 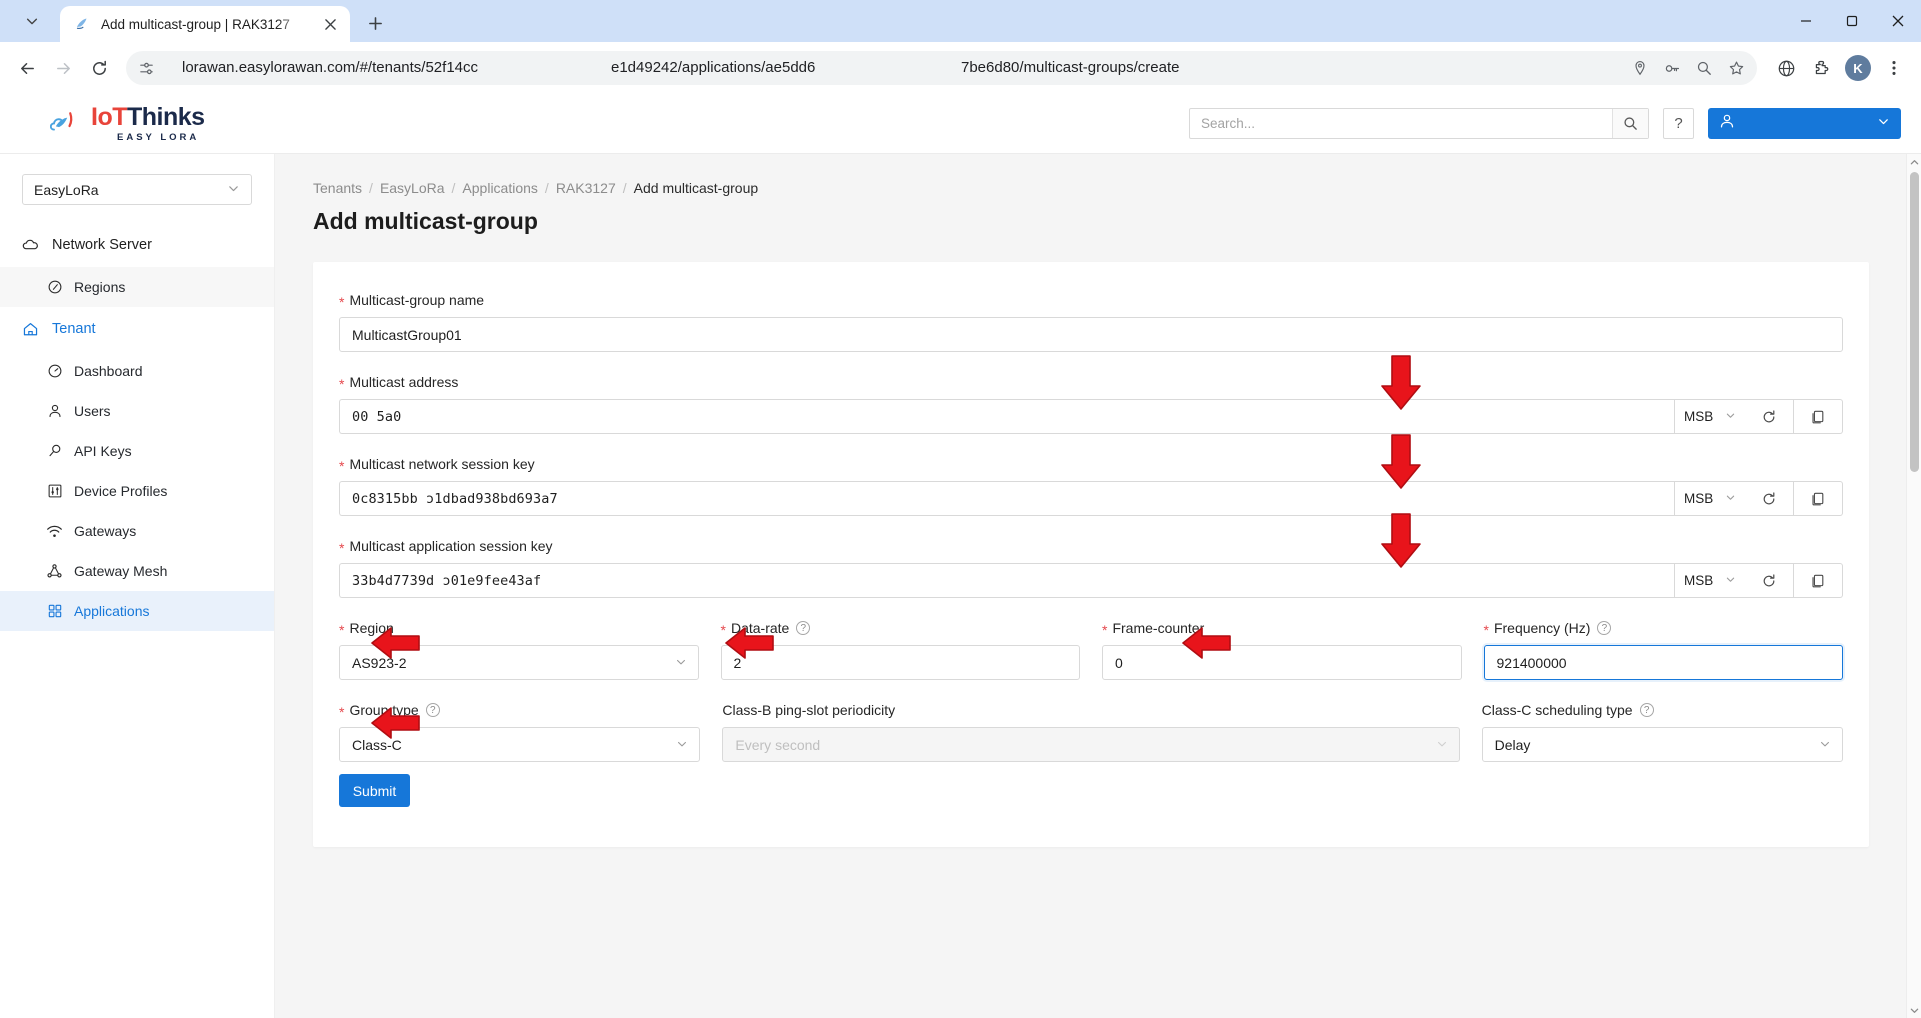 What do you see at coordinates (1091, 334) in the screenshot?
I see `input-multicast-group-name: MulticastGroup01` at bounding box center [1091, 334].